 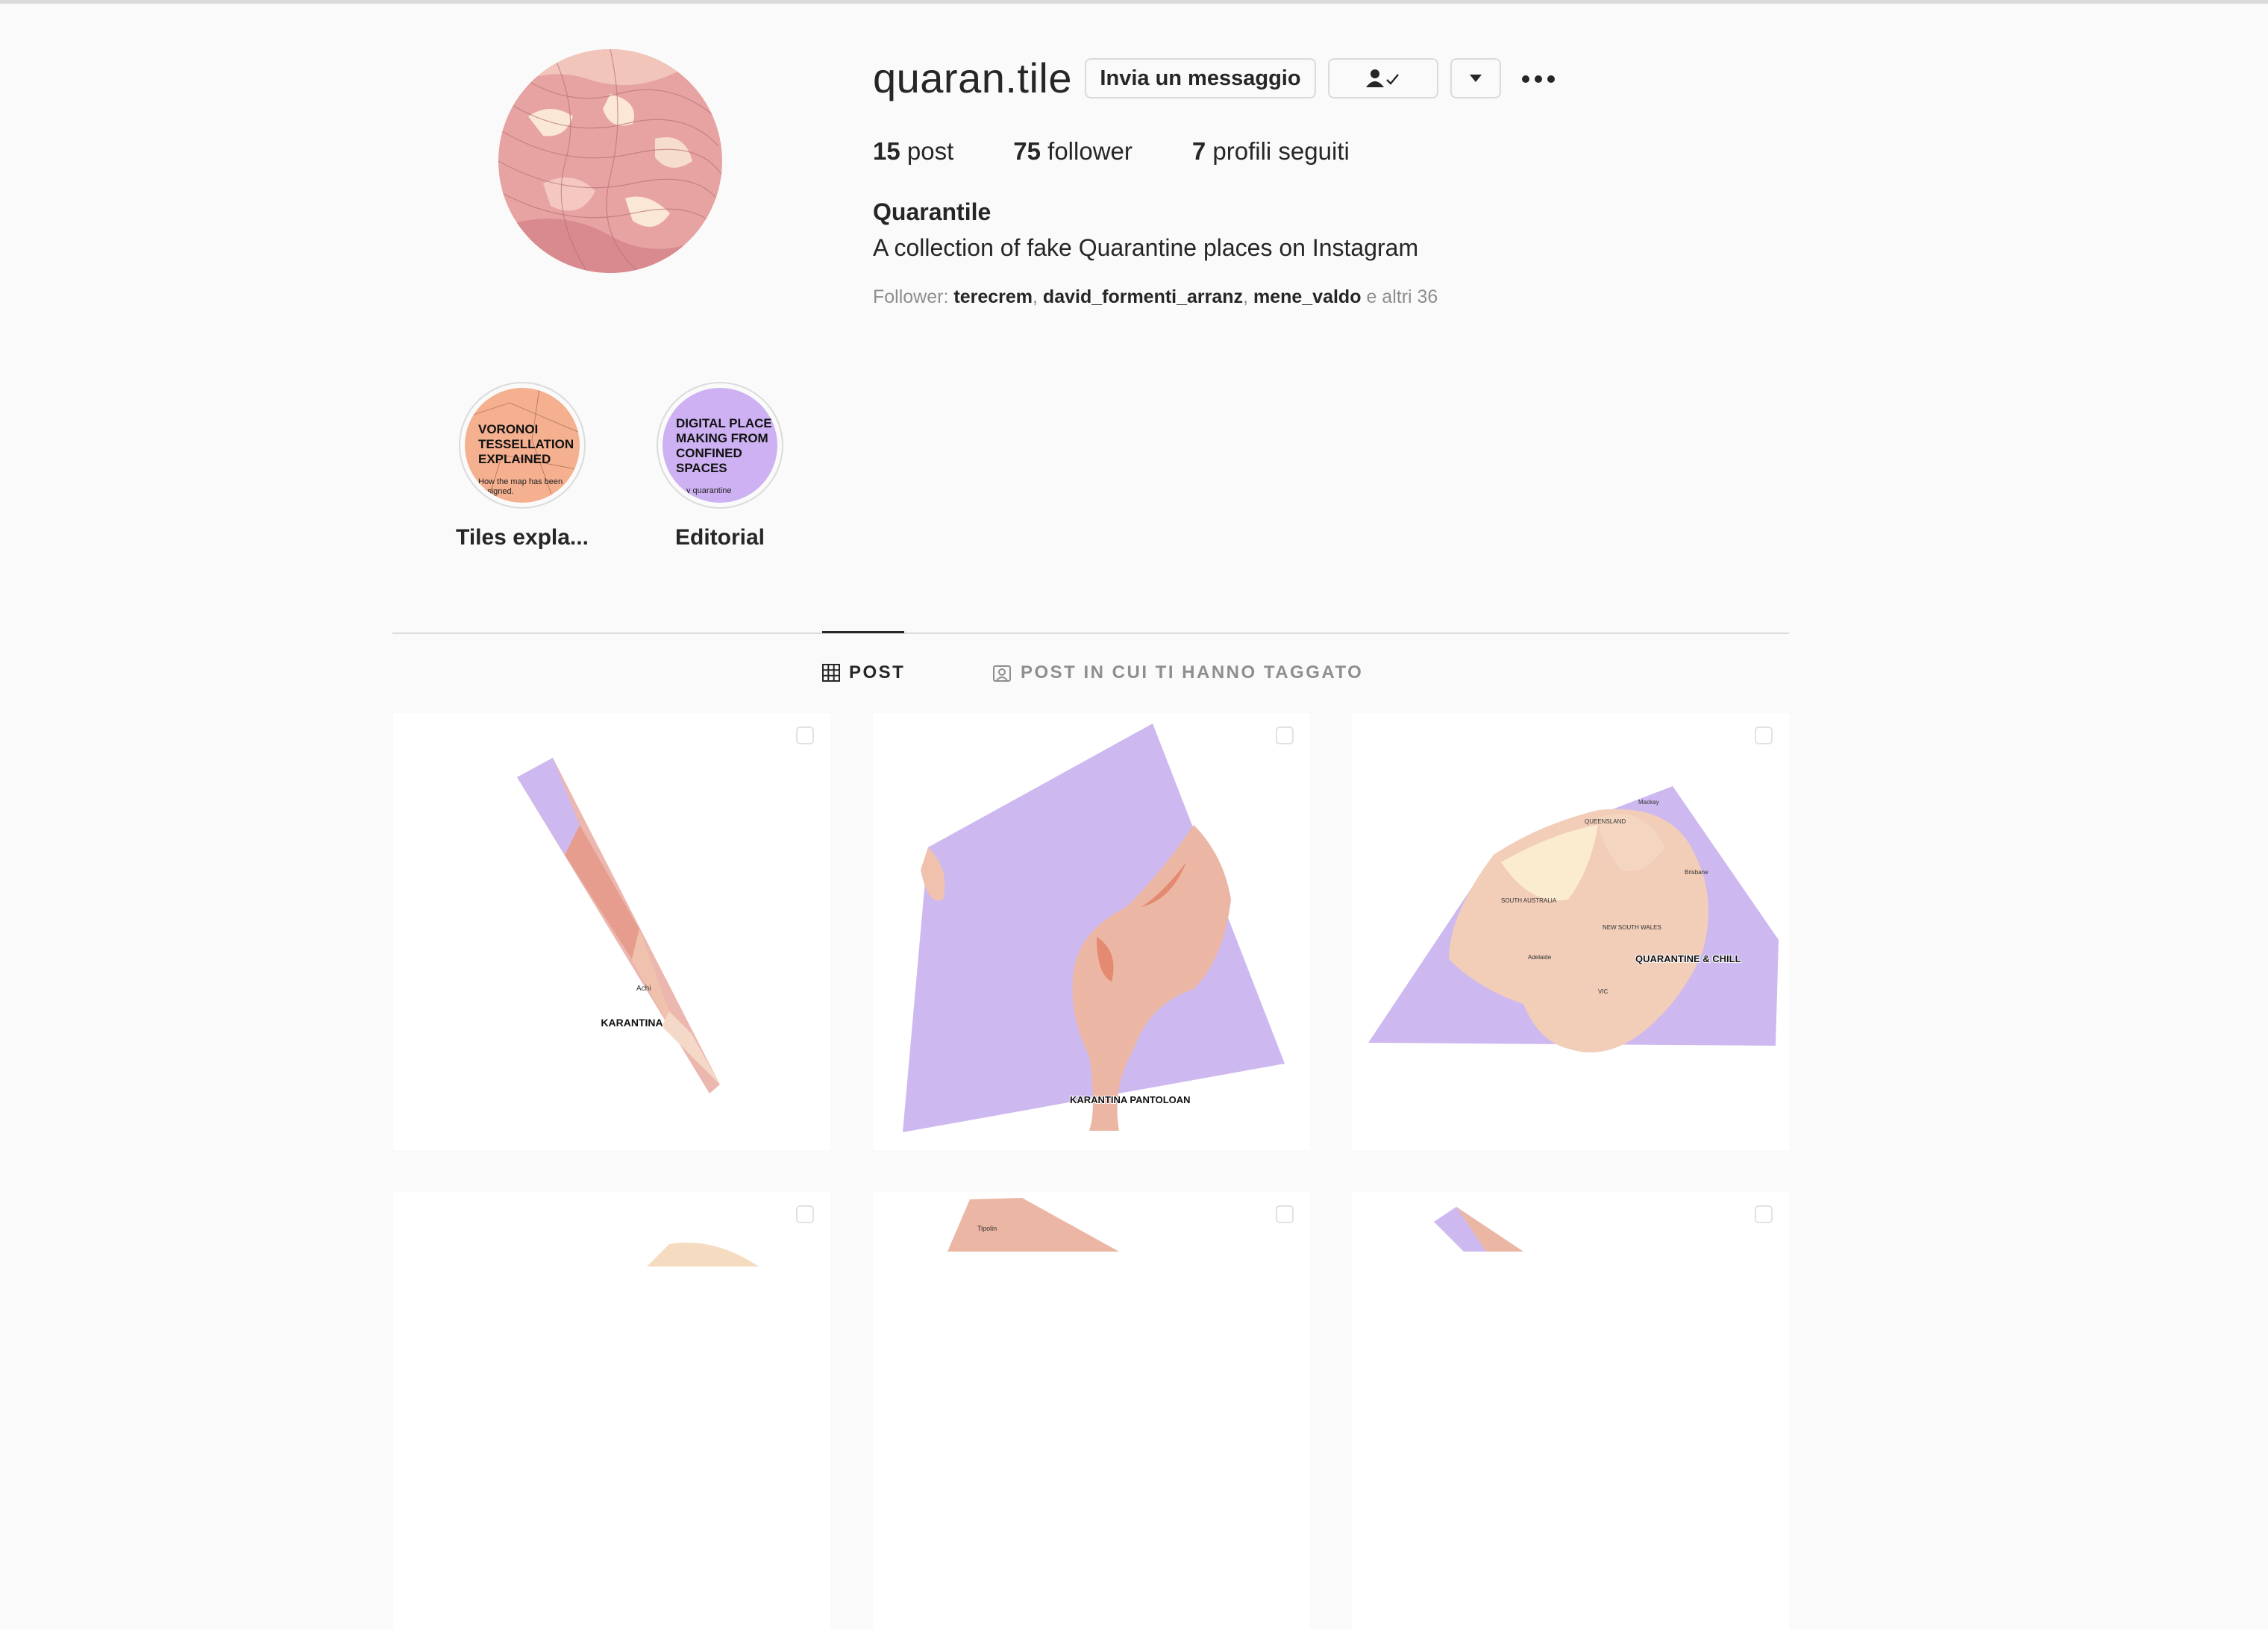 I want to click on tab-tagged: POST IN CUI TI HANNO TAGGATO, so click(x=1177, y=672).